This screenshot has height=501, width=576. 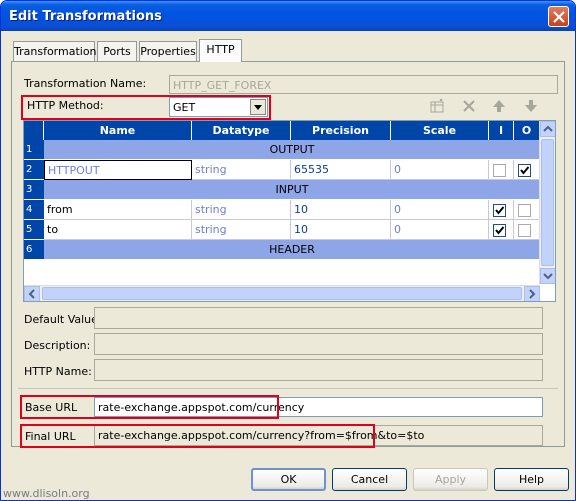 I want to click on transformation-name-field: HTTP_GET_FOREX, so click(x=363, y=84).